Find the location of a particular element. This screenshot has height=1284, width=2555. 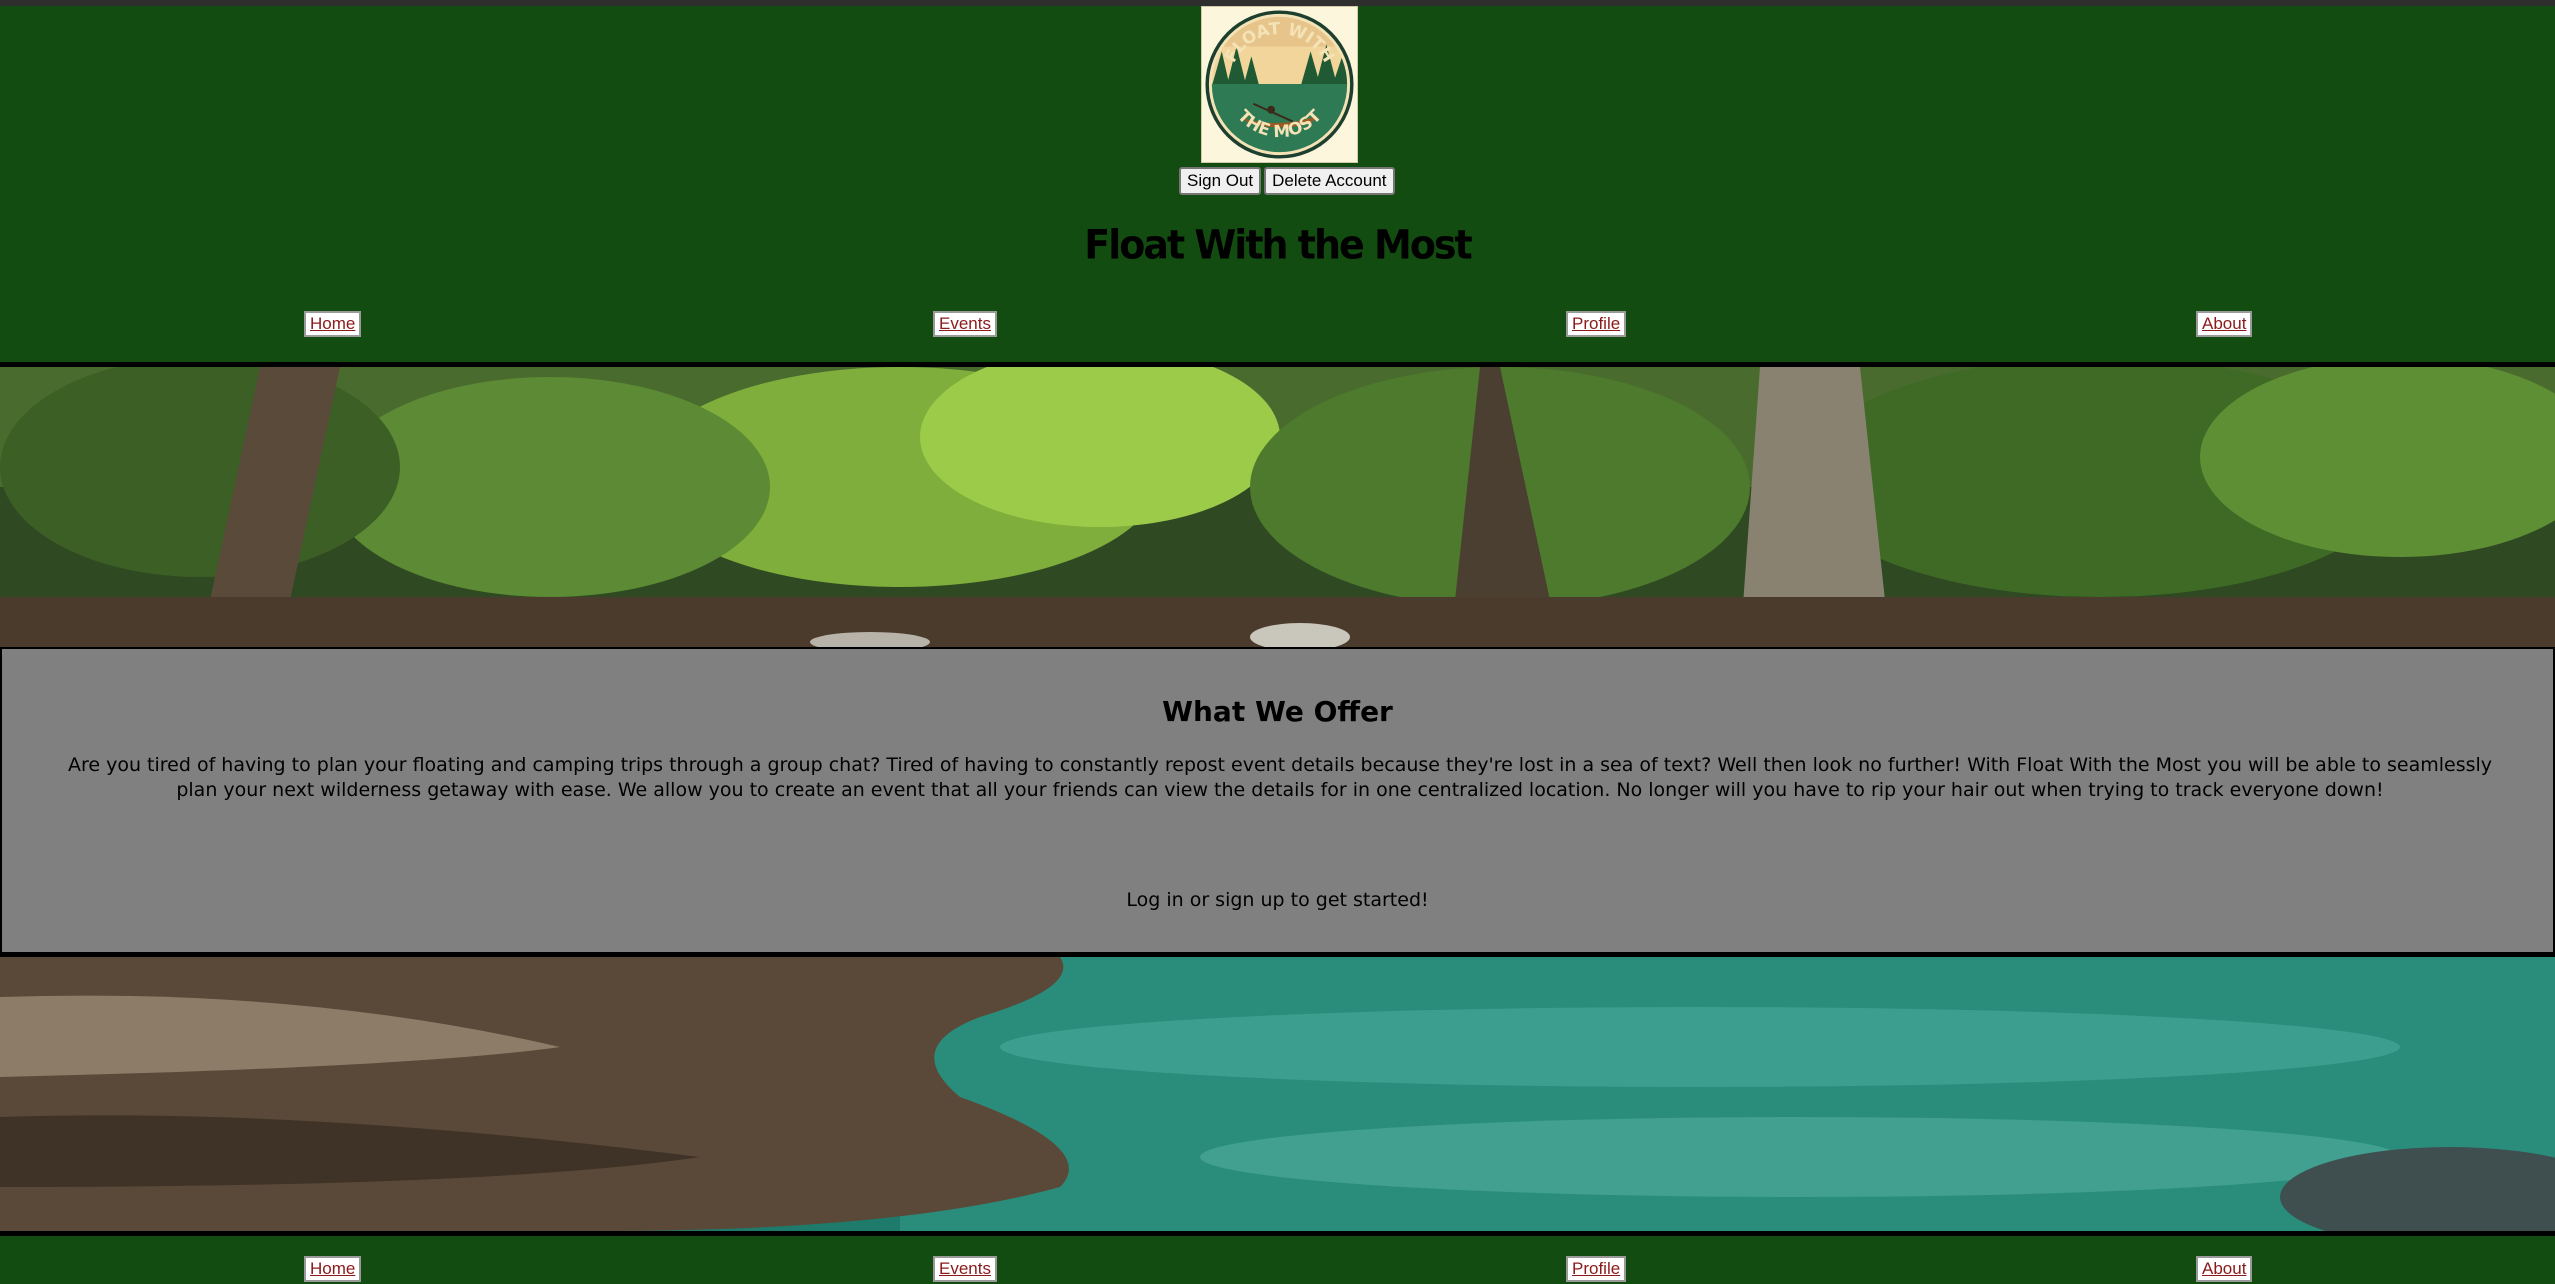

nav-link-home: Home is located at coordinates (333, 324).